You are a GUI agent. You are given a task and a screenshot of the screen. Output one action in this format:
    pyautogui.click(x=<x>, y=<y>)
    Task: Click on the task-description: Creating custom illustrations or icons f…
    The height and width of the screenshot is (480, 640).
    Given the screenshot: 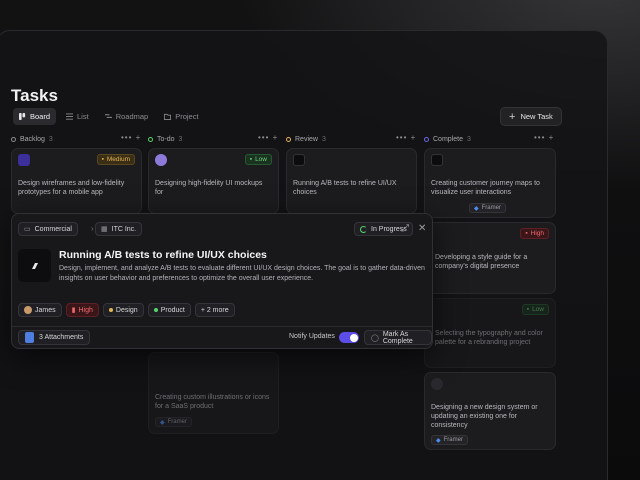 What is the action you would take?
    pyautogui.click(x=212, y=402)
    